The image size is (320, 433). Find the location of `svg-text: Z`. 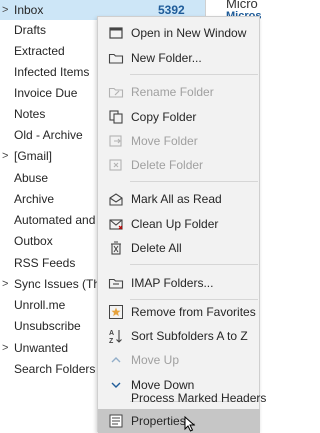

svg-text: Z is located at coordinates (111, 341).